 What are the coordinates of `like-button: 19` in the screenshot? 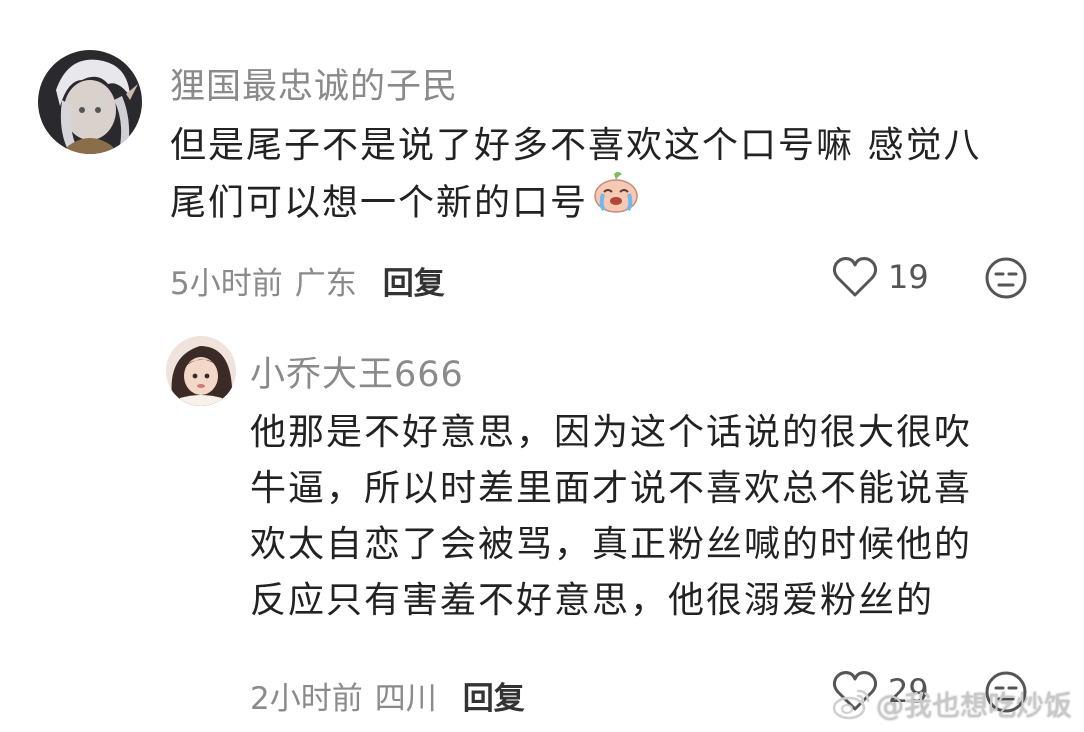 It's located at (880, 277).